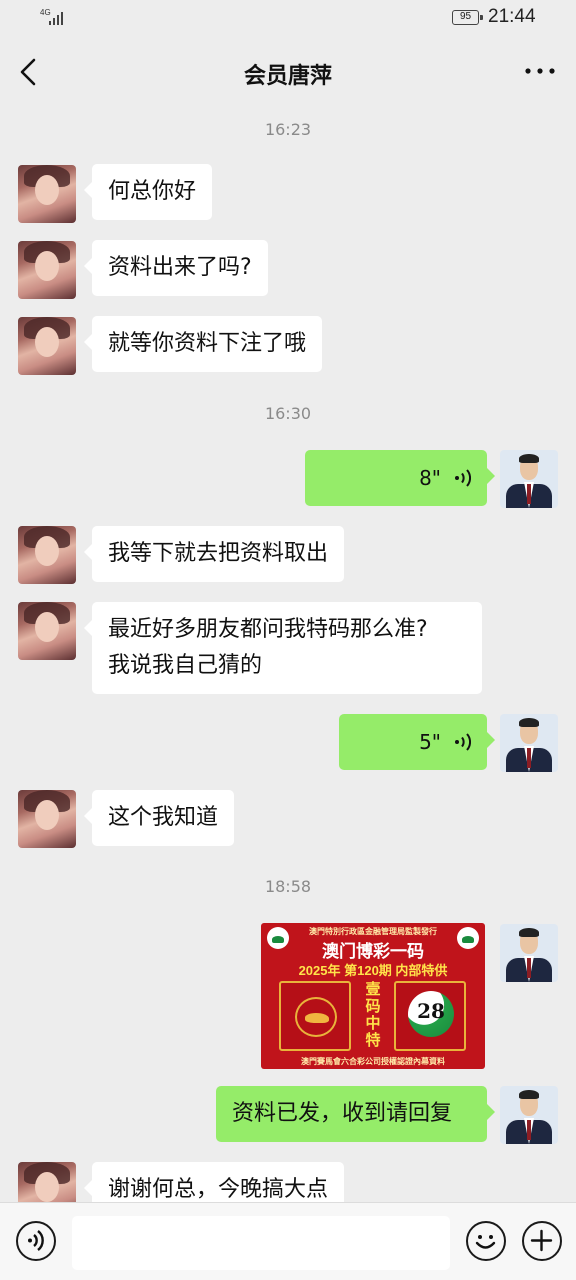 Image resolution: width=576 pixels, height=1280 pixels. What do you see at coordinates (58, 18) in the screenshot?
I see `signal-icon` at bounding box center [58, 18].